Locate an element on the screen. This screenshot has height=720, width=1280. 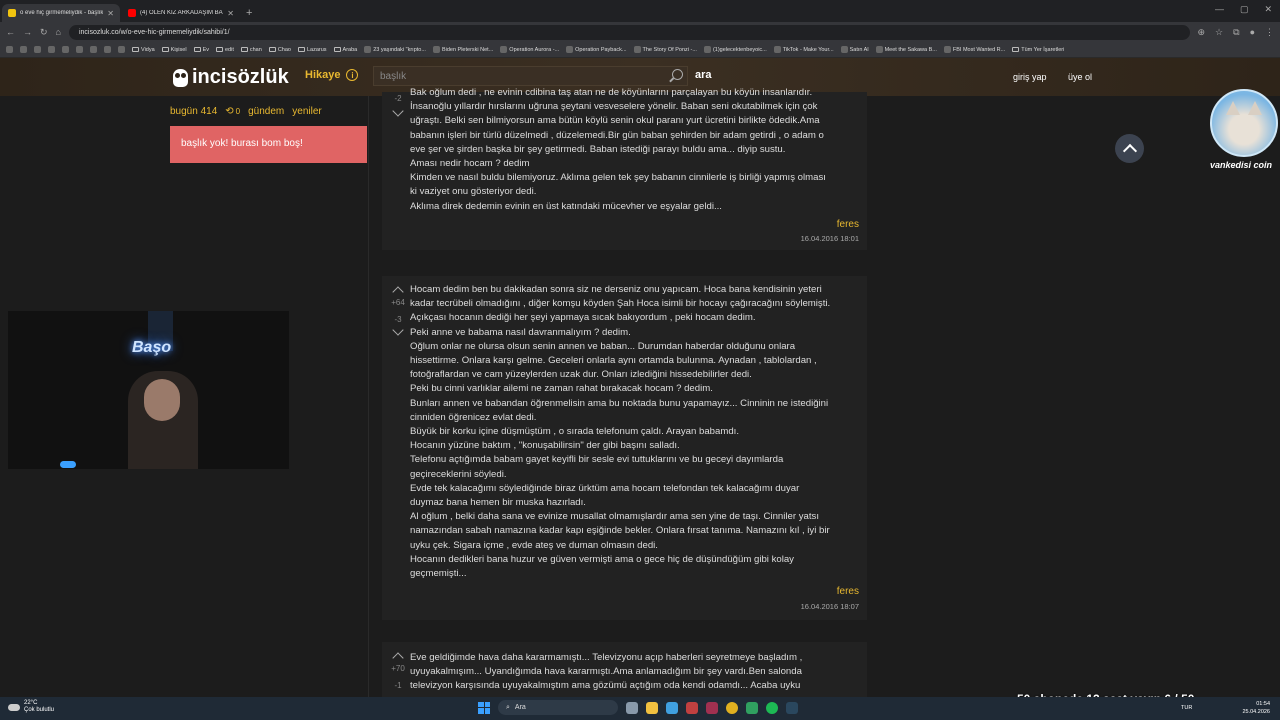
menu-icon: ⋮ is located at coordinates (1269, 32).